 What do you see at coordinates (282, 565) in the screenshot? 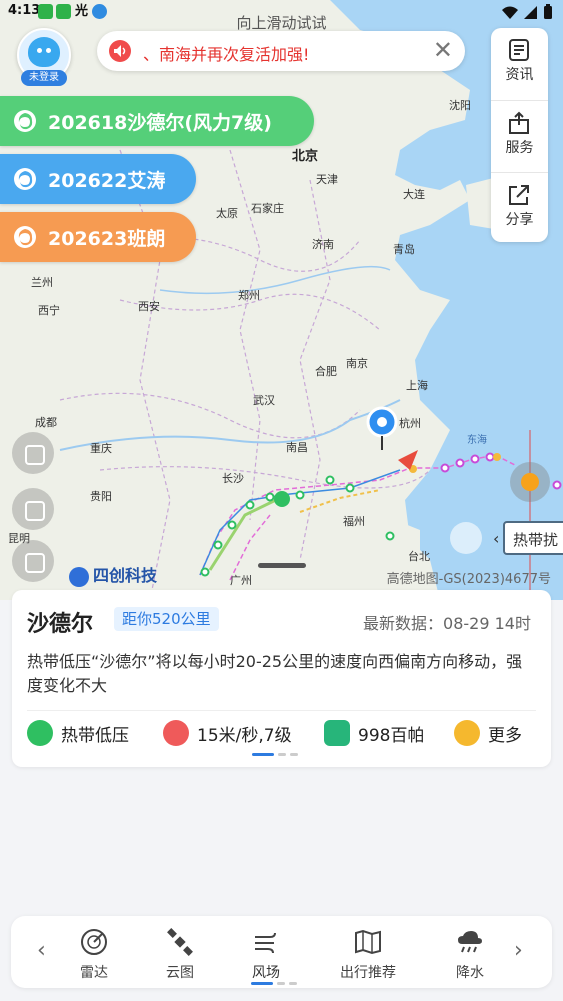
I see `drag-handle` at bounding box center [282, 565].